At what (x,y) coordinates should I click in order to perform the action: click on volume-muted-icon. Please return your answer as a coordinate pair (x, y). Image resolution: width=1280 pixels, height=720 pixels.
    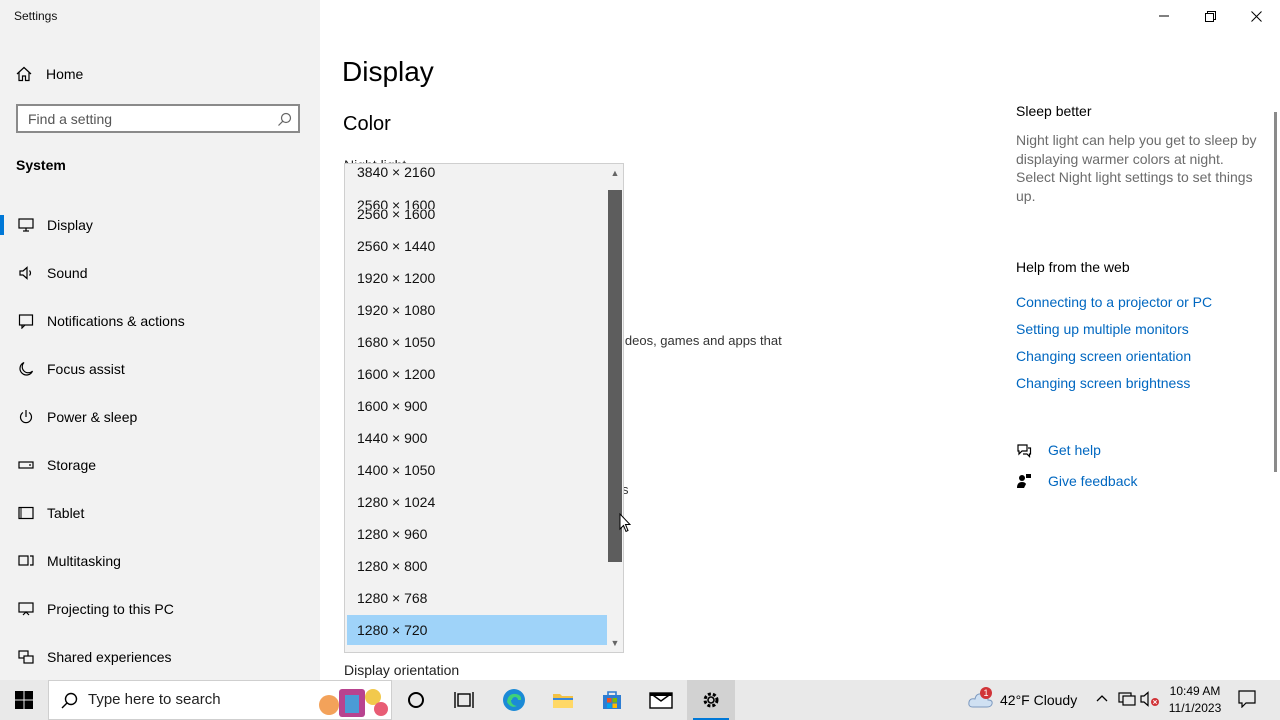
    Looking at the image, I should click on (1150, 699).